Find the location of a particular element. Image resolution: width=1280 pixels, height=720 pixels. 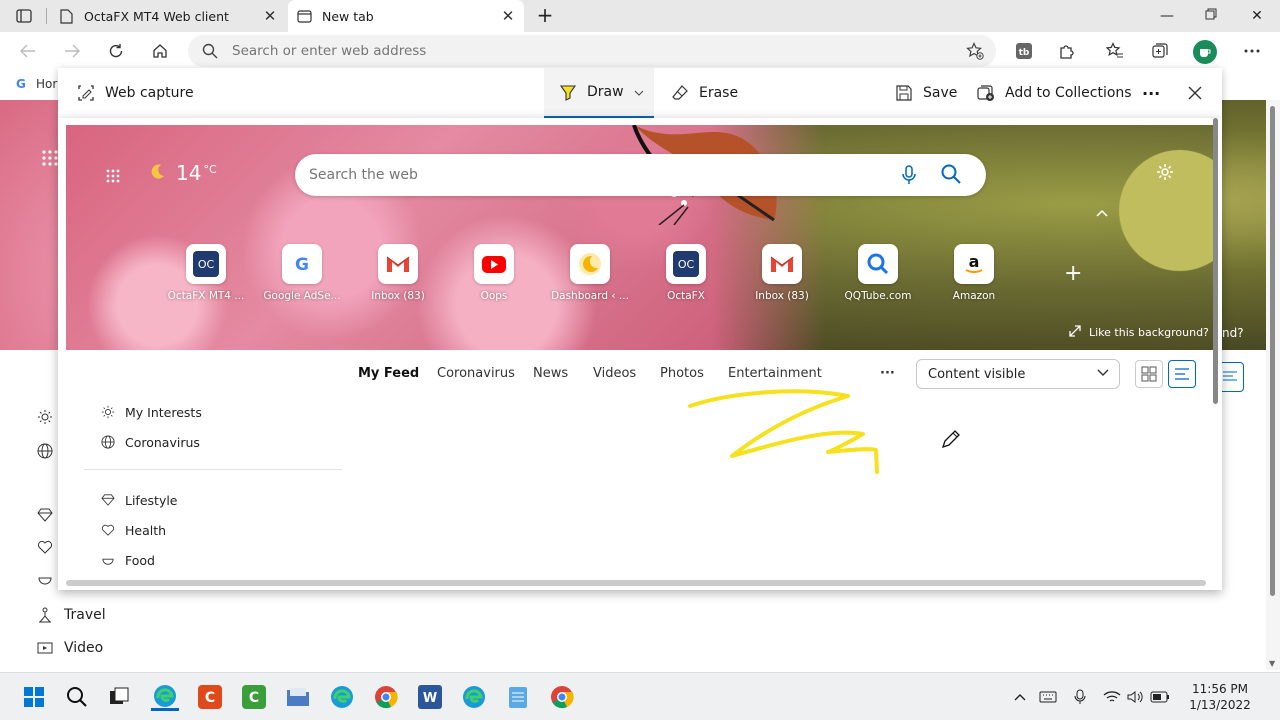

chevron-down-icon is located at coordinates (639, 92).